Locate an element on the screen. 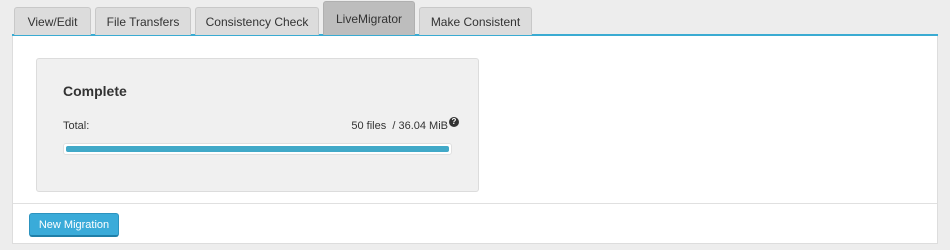 This screenshot has width=950, height=250. tab-make-consistent: Make Consistent is located at coordinates (475, 21).